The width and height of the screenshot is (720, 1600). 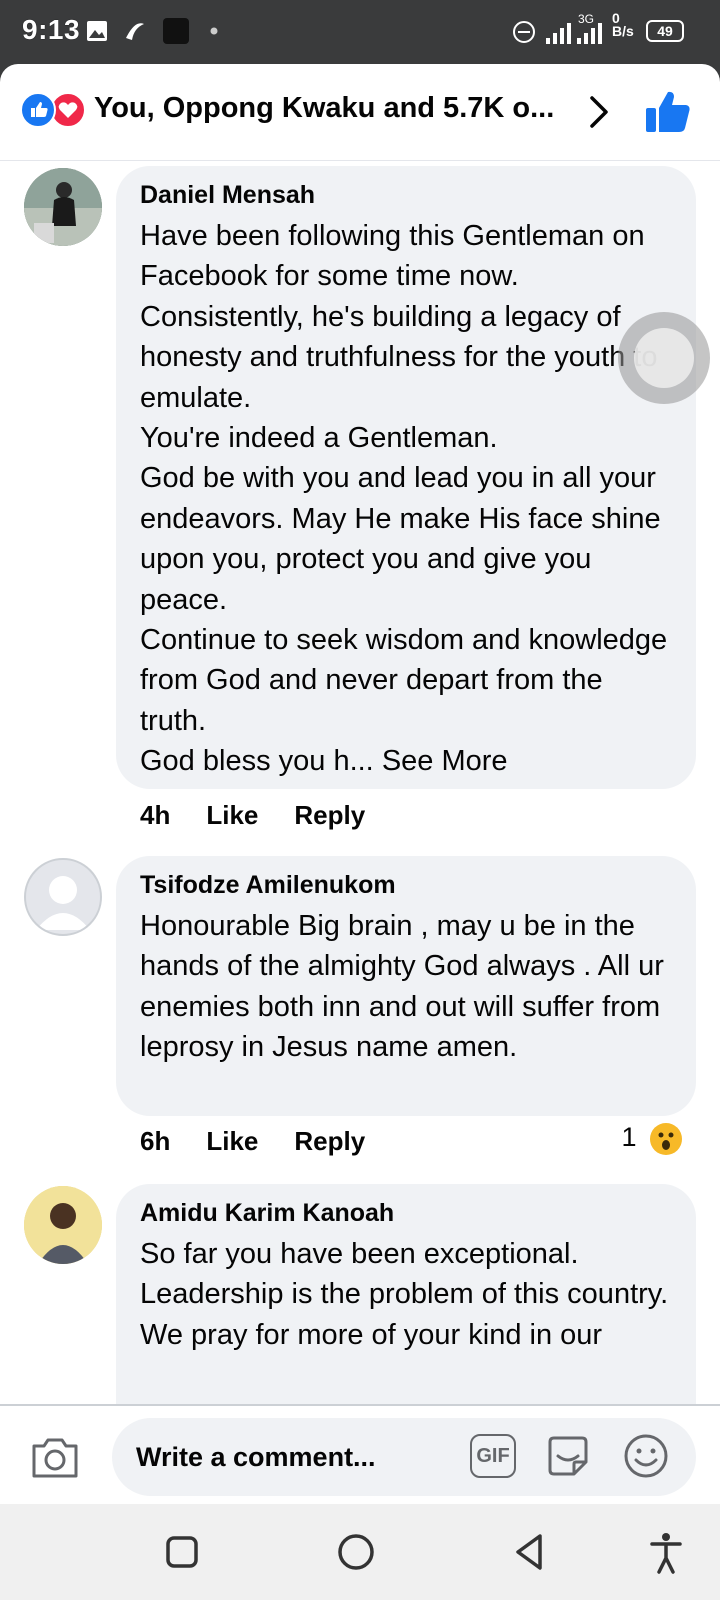 What do you see at coordinates (214, 31) in the screenshot?
I see `more-notifications-dot-icon` at bounding box center [214, 31].